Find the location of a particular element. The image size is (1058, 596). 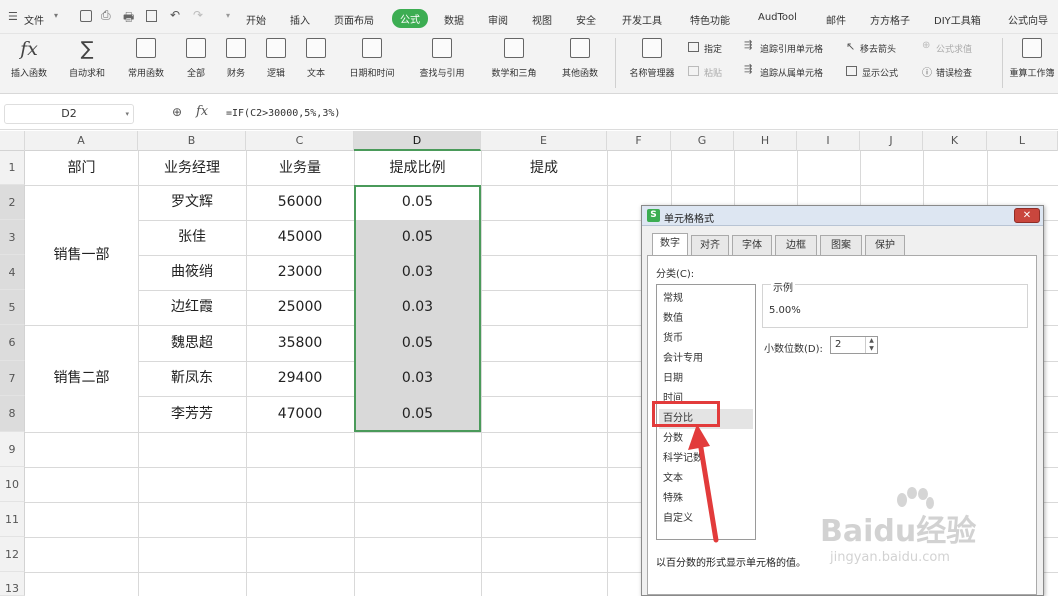

select-all-corner is located at coordinates (12, 141).